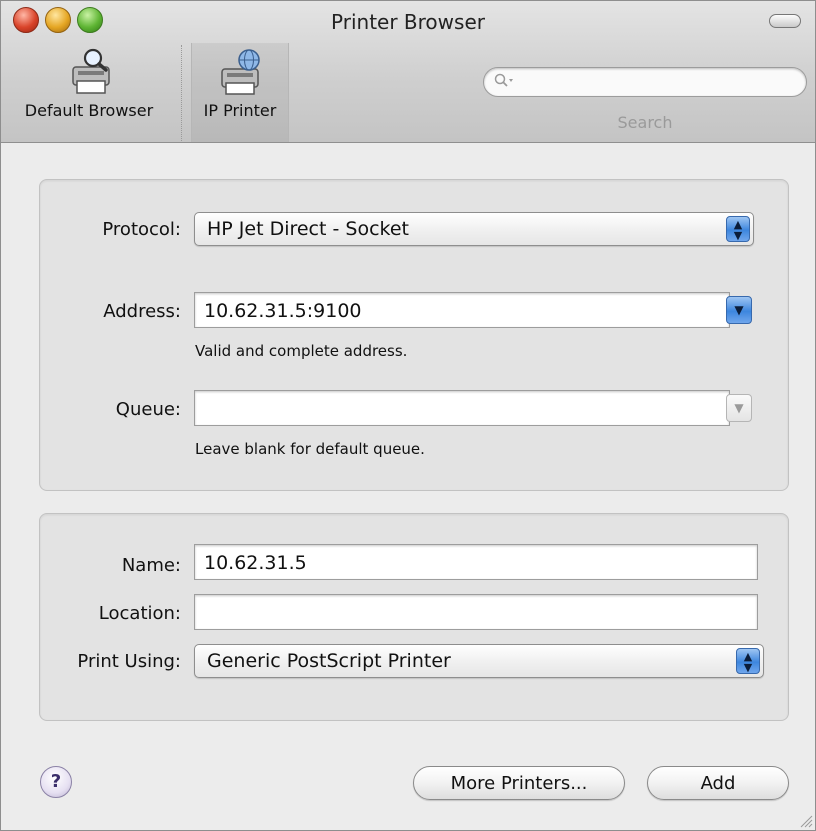 This screenshot has width=816, height=831. What do you see at coordinates (240, 72) in the screenshot?
I see `printer-globe-icon` at bounding box center [240, 72].